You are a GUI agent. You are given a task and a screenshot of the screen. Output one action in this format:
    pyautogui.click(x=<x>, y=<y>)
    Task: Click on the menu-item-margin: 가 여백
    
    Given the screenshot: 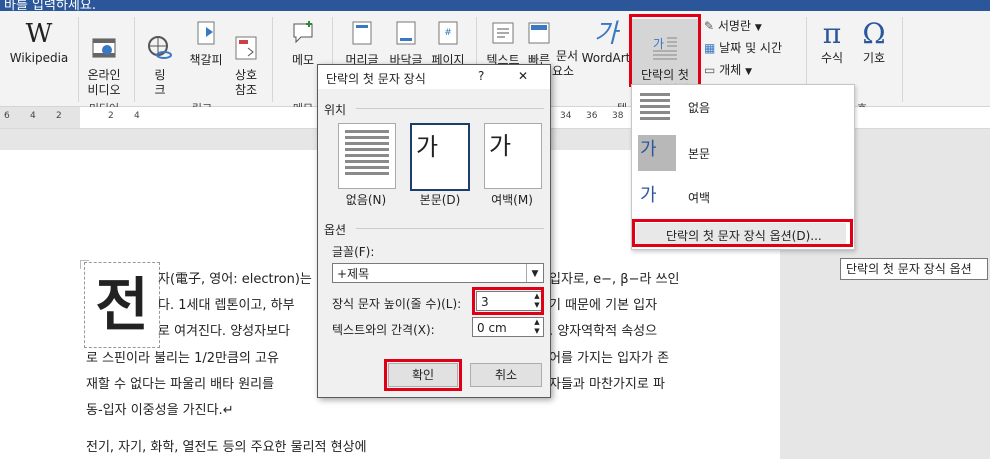 What is the action you would take?
    pyautogui.click(x=743, y=197)
    